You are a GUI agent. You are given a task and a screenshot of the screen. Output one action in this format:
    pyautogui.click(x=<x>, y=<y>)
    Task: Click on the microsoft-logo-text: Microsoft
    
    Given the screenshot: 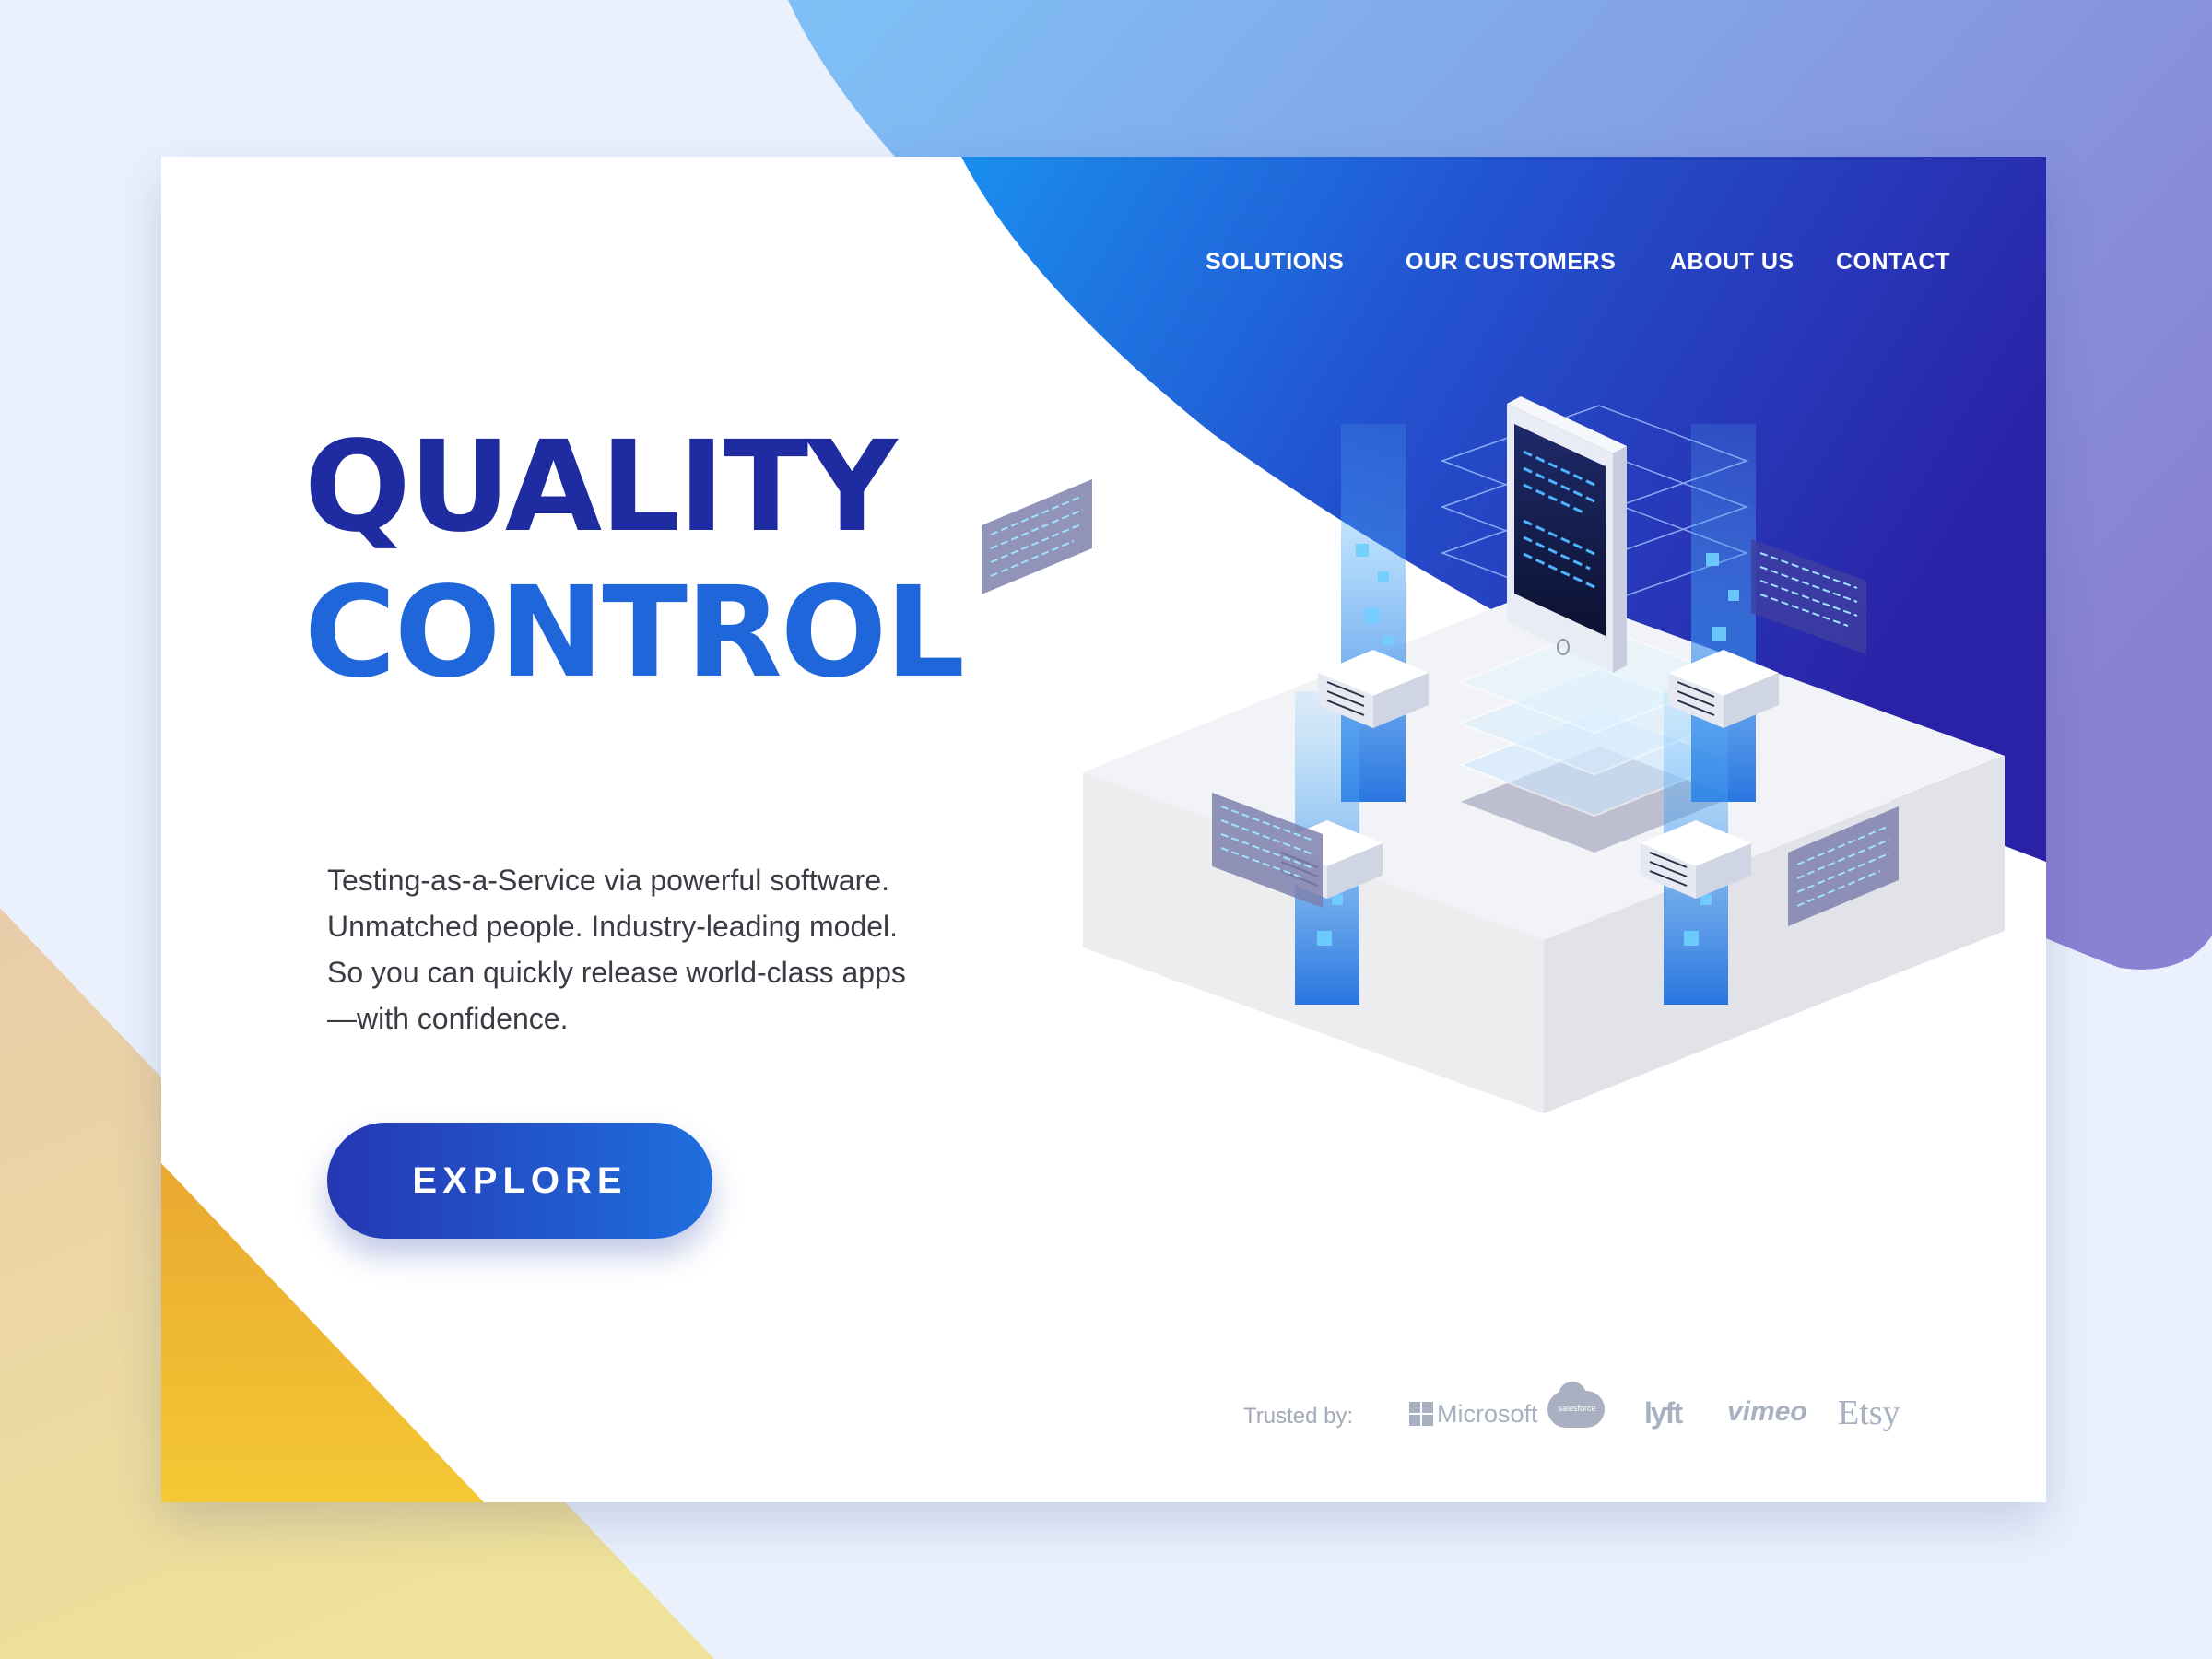 What is the action you would take?
    pyautogui.click(x=1487, y=1414)
    